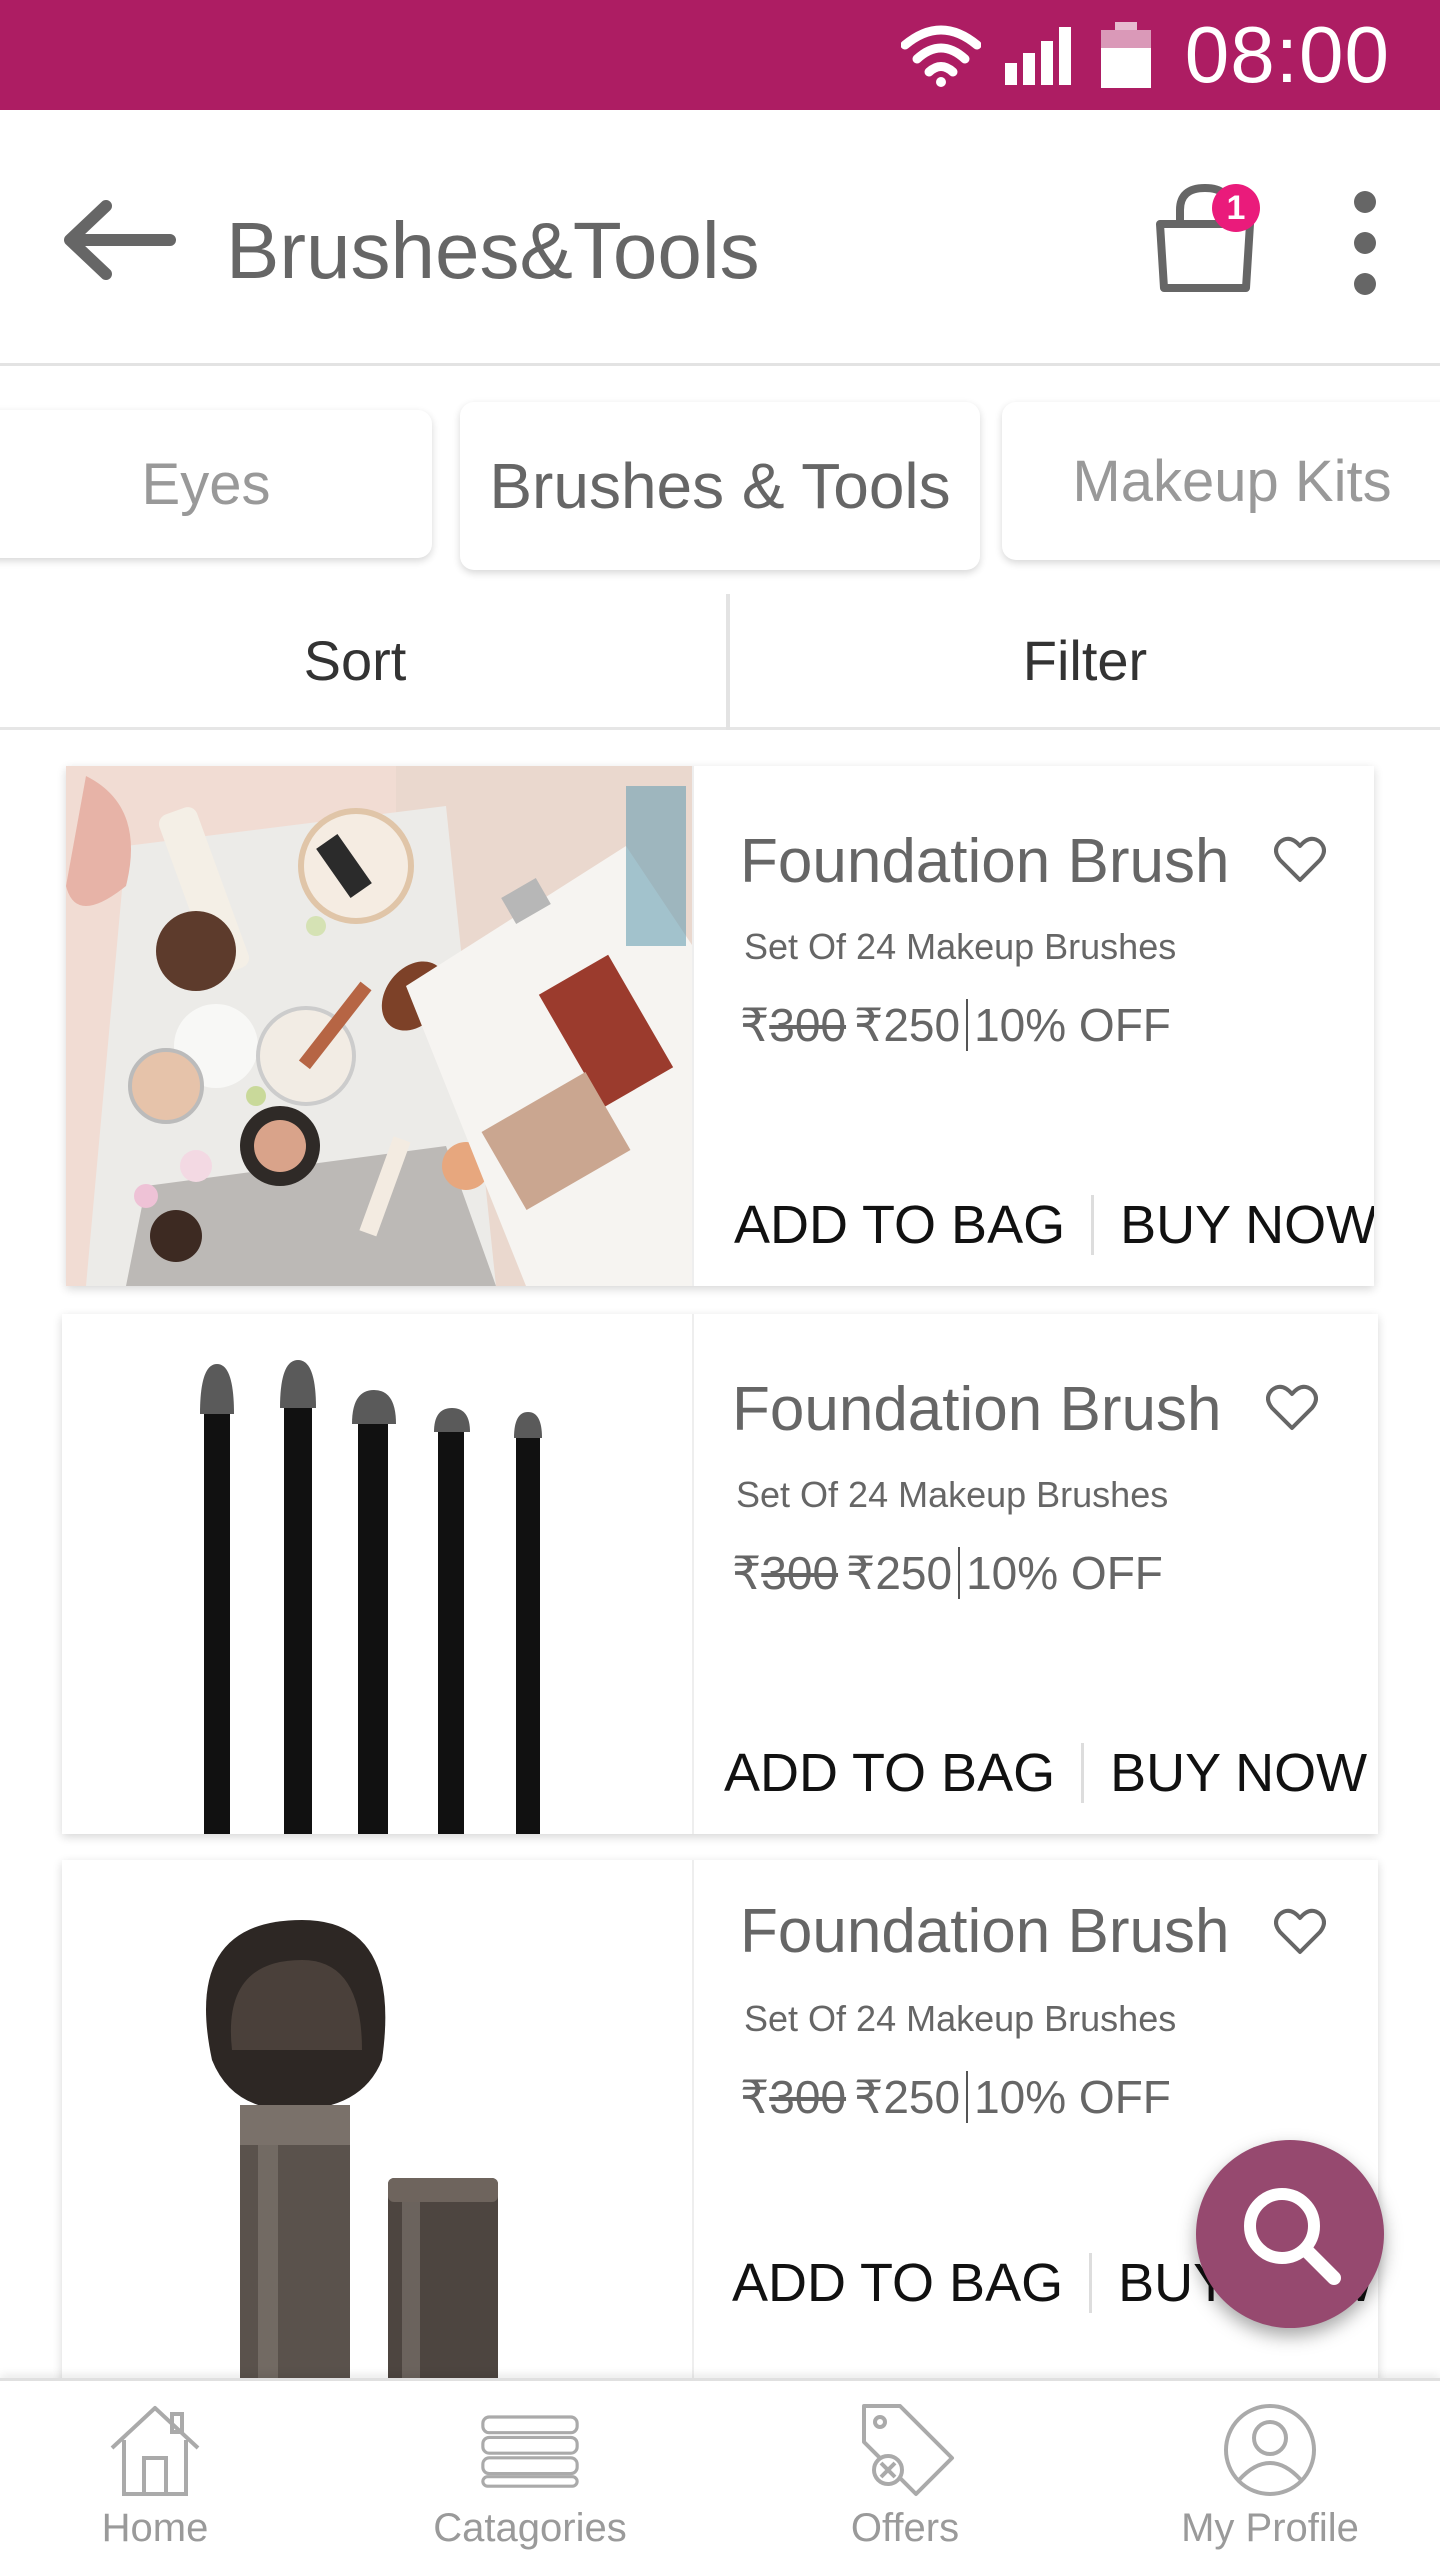 This screenshot has height=2560, width=1440. I want to click on page-title: Brushes&Tools, so click(493, 250).